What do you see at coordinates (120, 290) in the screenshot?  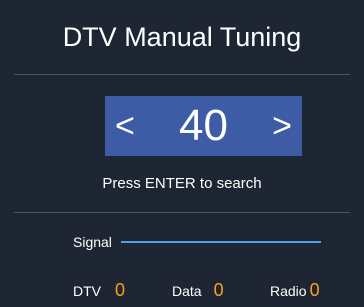 I see `dtv-count-value: 0` at bounding box center [120, 290].